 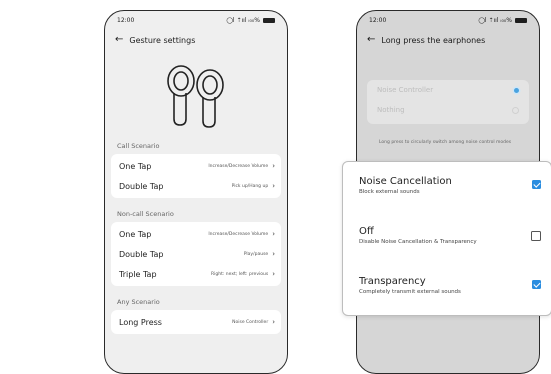 I want to click on battery-icon, so click(x=269, y=20).